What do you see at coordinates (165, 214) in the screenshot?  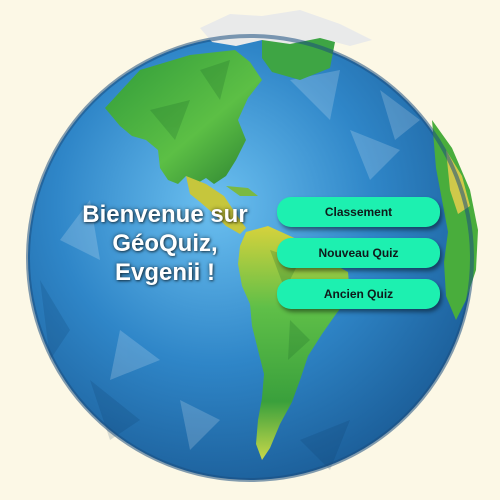 I see `welcome-line-1: Bienvenue sur` at bounding box center [165, 214].